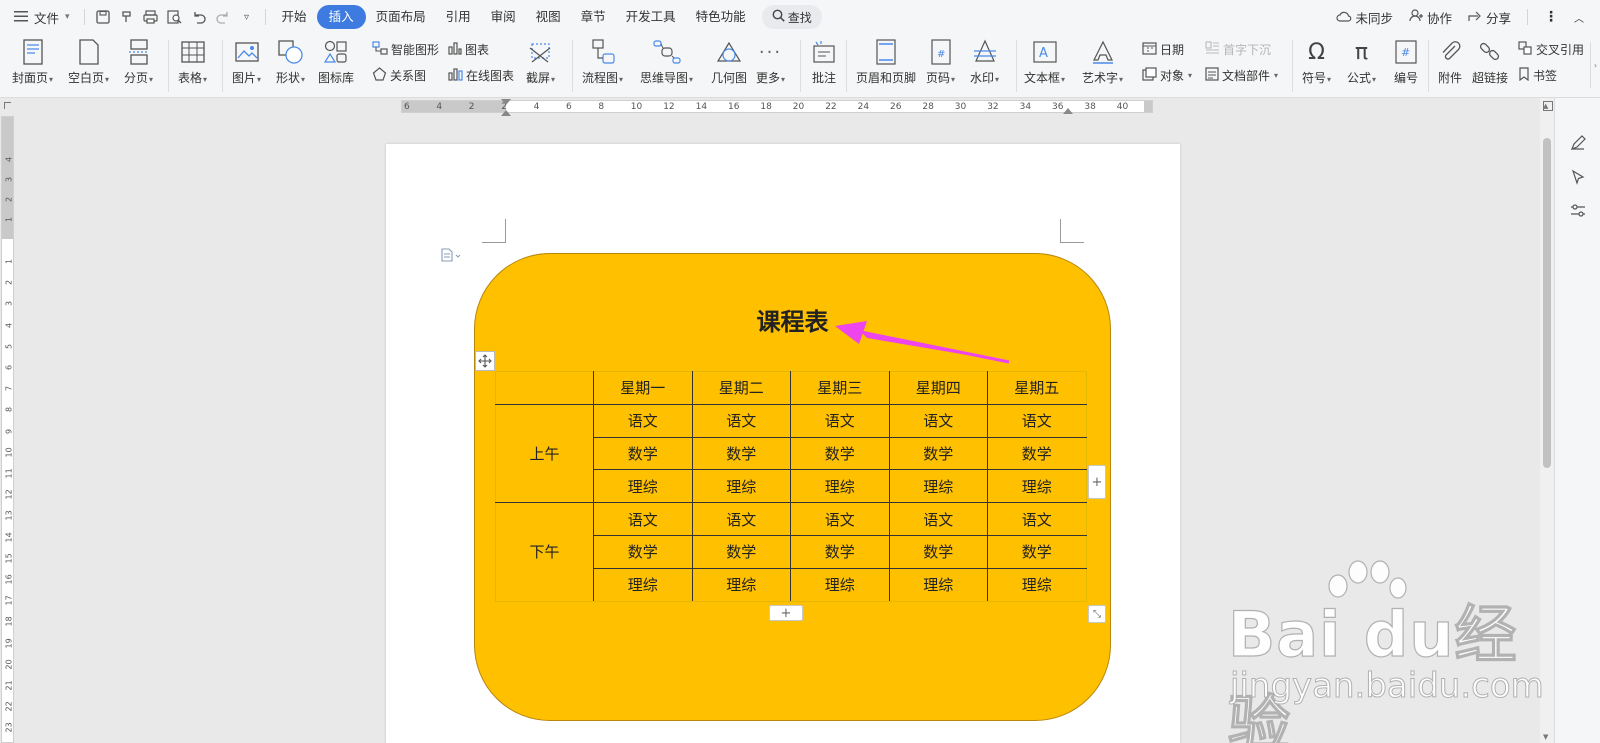 This screenshot has height=743, width=1600. I want to click on tab-developer: 开发工具, so click(651, 17).